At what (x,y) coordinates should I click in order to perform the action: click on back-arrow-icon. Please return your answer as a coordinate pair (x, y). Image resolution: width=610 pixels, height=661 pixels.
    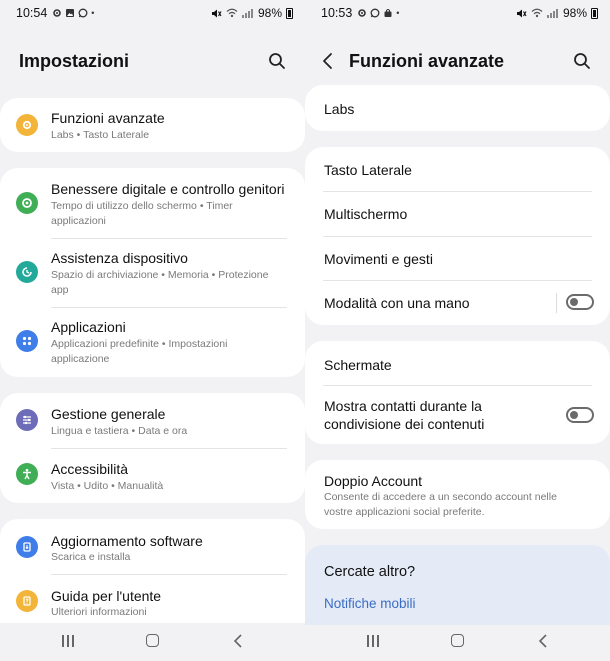
    Looking at the image, I should click on (328, 61).